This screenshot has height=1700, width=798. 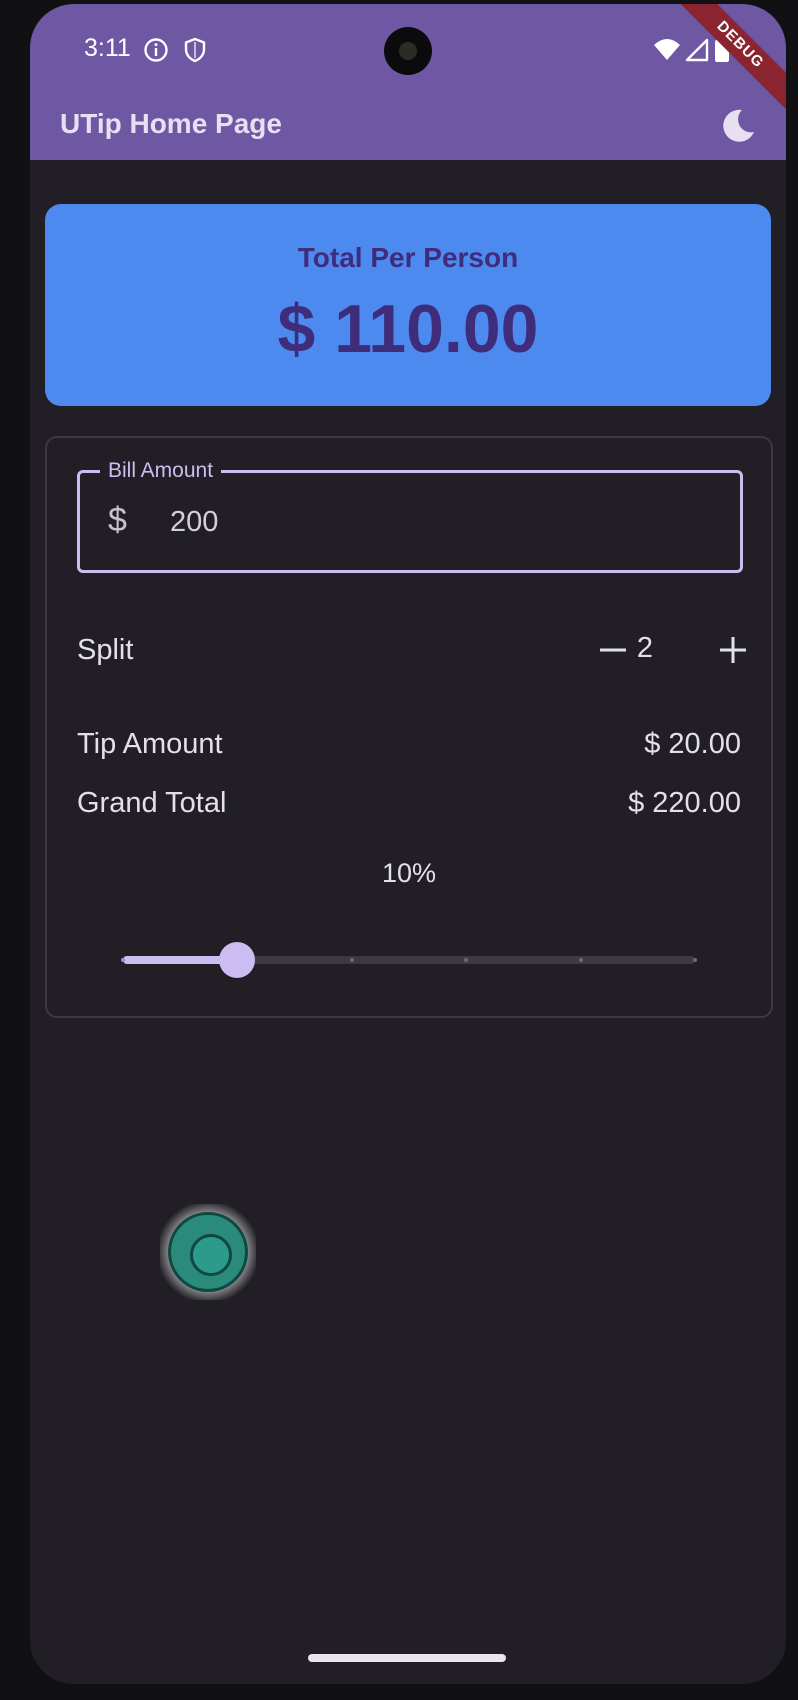 What do you see at coordinates (237, 960) in the screenshot?
I see `slider-thumb` at bounding box center [237, 960].